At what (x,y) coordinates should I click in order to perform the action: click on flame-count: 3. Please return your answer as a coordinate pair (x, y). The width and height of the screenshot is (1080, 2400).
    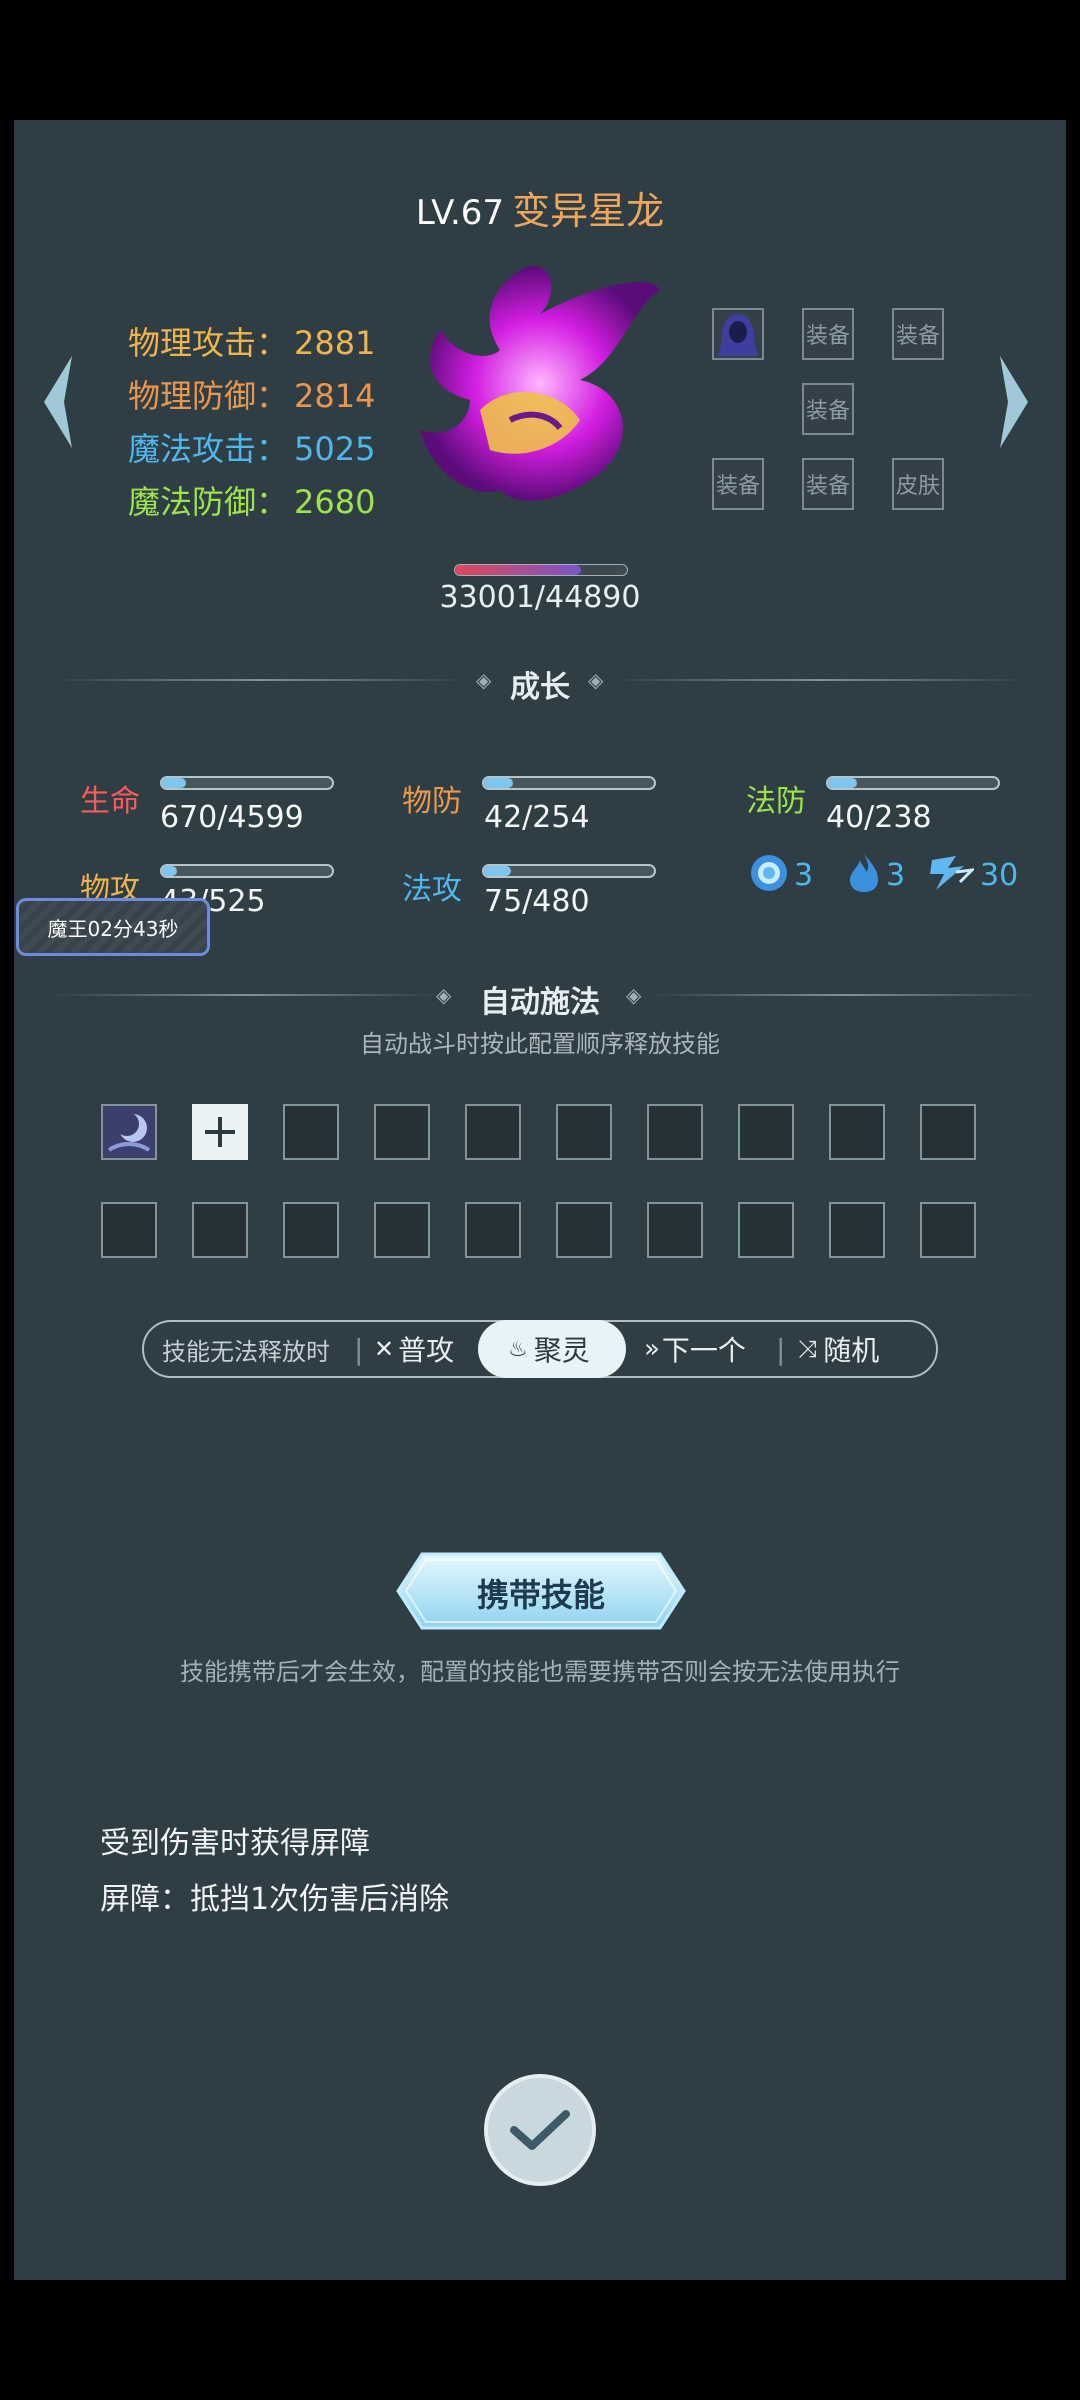
    Looking at the image, I should click on (896, 875).